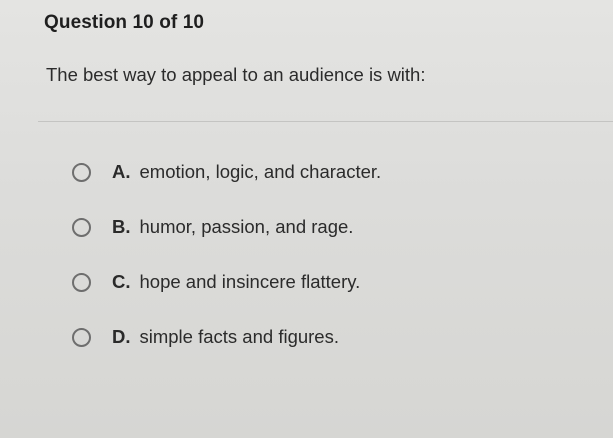 Image resolution: width=613 pixels, height=438 pixels. Describe the element at coordinates (121, 336) in the screenshot. I see `option-letter: D.` at that location.